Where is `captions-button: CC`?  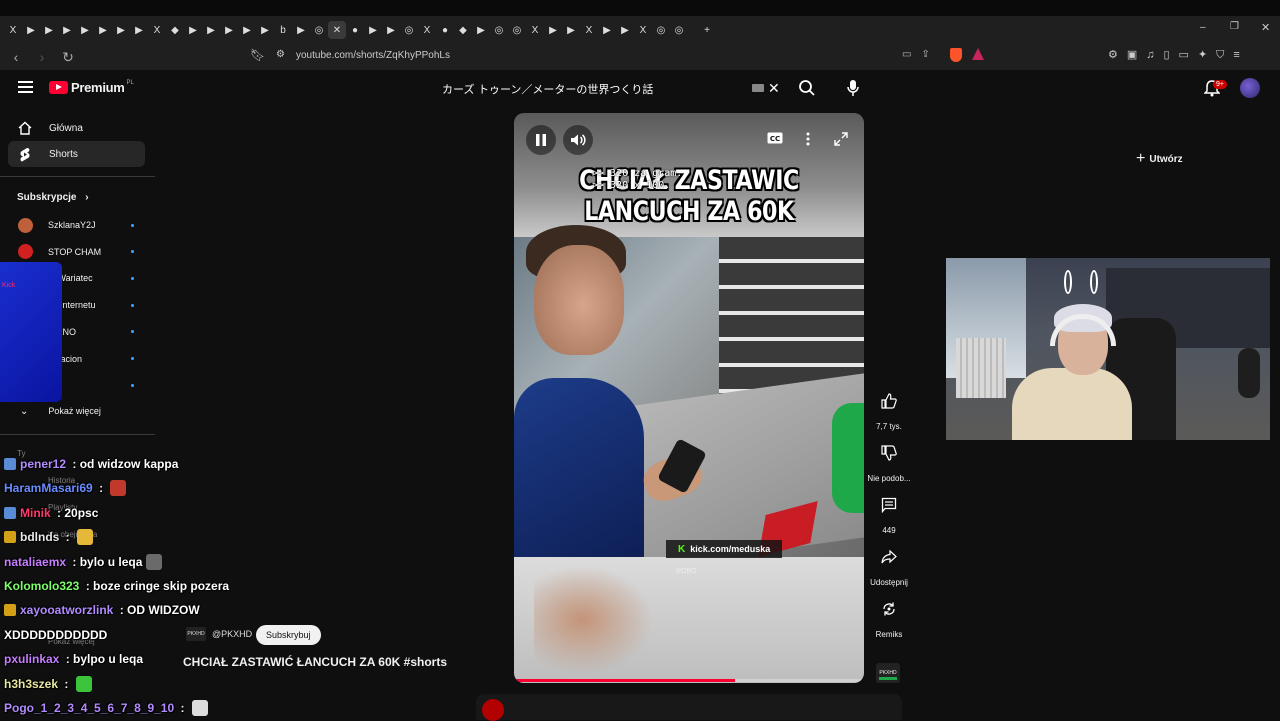
captions-button: CC is located at coordinates (775, 138).